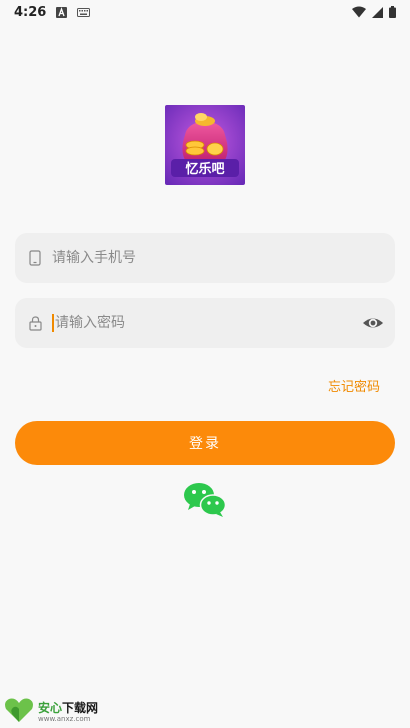  What do you see at coordinates (359, 12) in the screenshot?
I see `wifi-icon` at bounding box center [359, 12].